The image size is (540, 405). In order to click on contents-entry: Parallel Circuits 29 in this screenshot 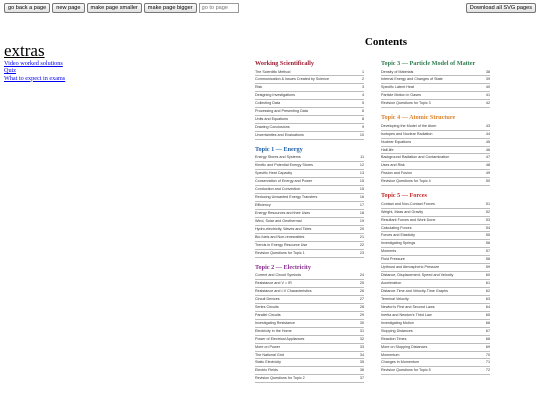, I will do `click(309, 316)`.